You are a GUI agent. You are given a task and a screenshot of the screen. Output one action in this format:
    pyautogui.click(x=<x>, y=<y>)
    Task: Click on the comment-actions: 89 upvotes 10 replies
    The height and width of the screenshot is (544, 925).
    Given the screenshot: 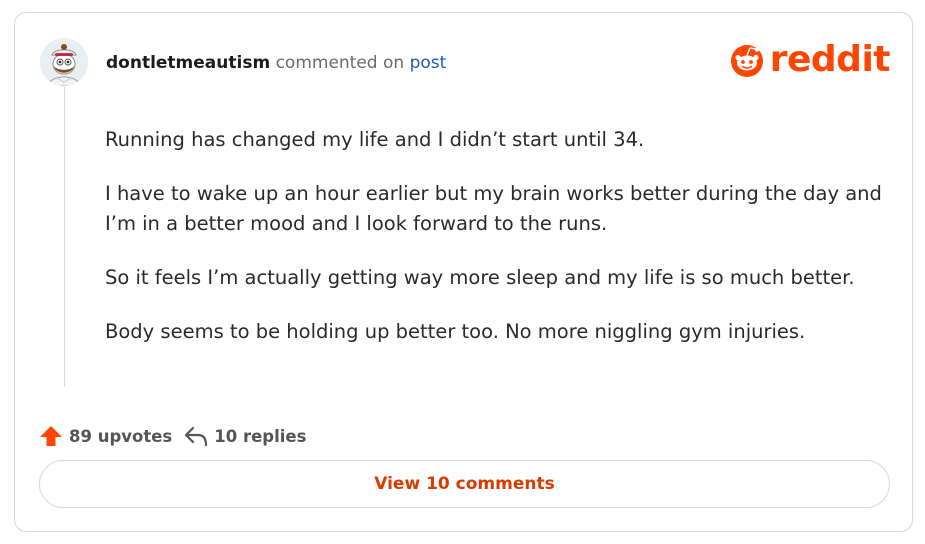 What is the action you would take?
    pyautogui.click(x=172, y=436)
    